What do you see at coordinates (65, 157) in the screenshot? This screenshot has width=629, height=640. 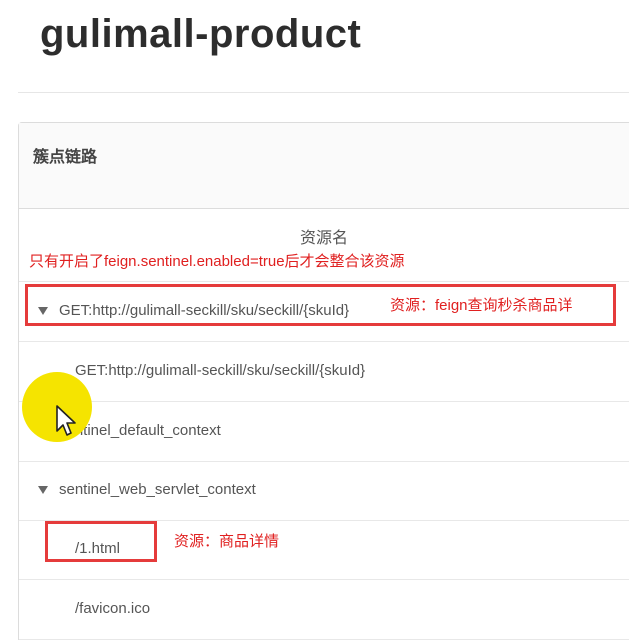 I see `panel-heading-title: 簇点链路` at bounding box center [65, 157].